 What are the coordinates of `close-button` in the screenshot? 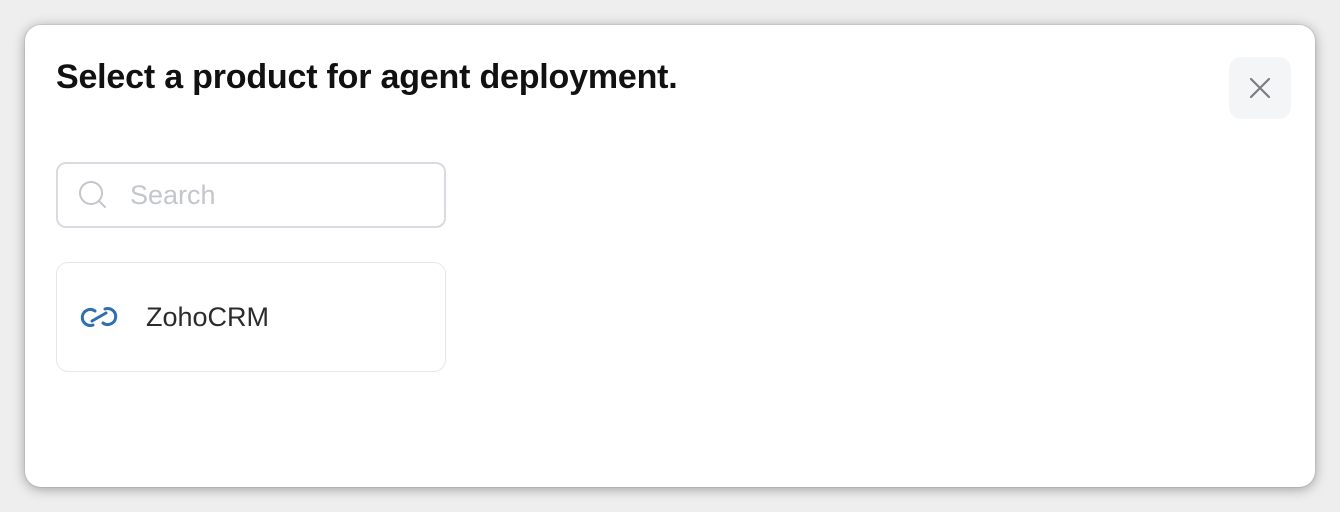 It's located at (1260, 88).